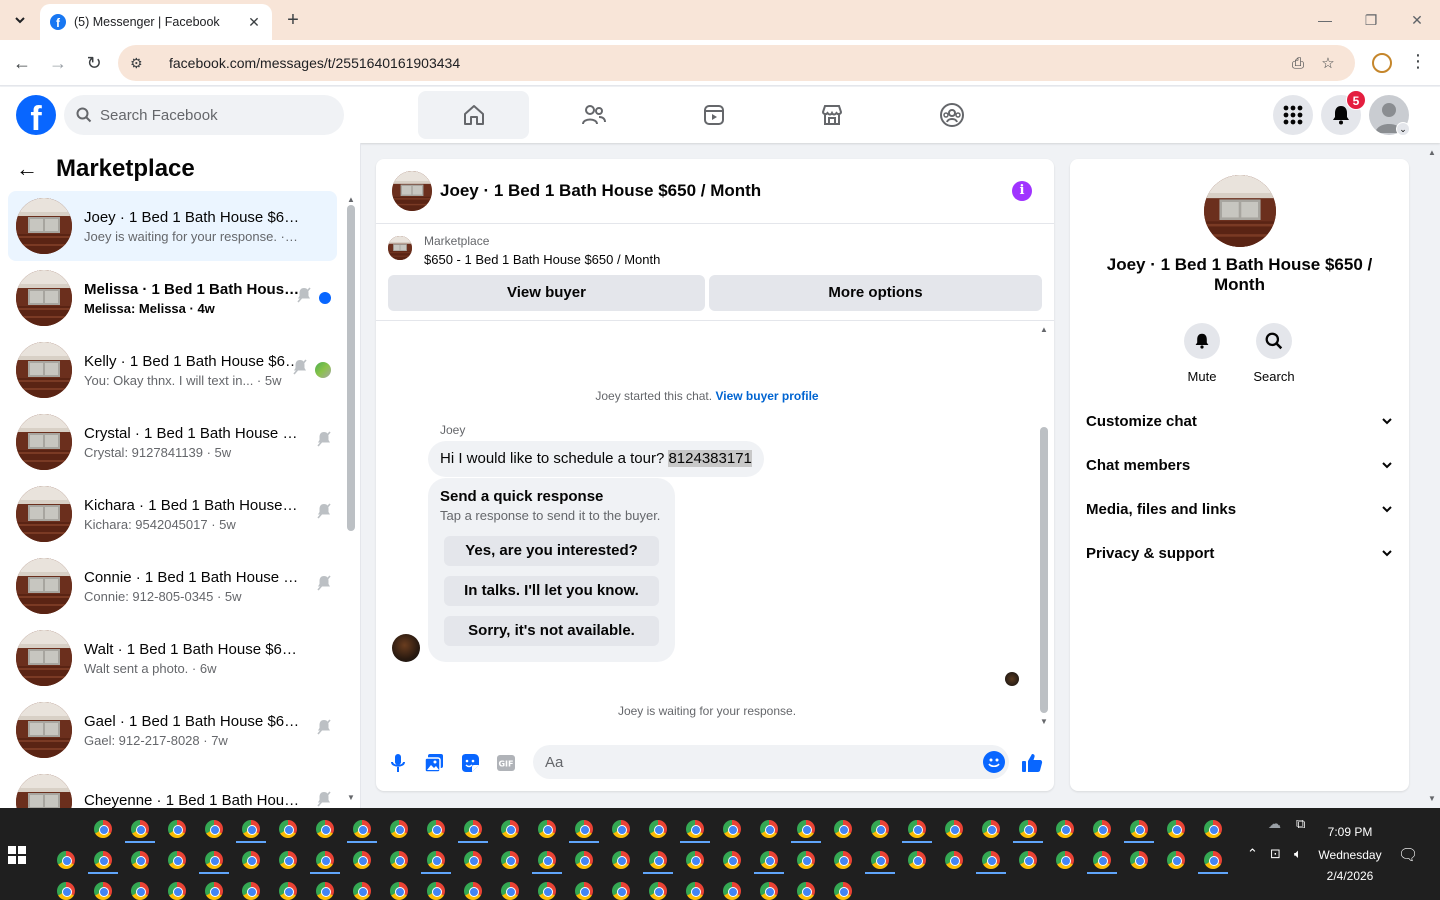 This screenshot has height=900, width=1440. Describe the element at coordinates (551, 631) in the screenshot. I see `quick-reply-not-available: Sorry, it's not available.` at that location.